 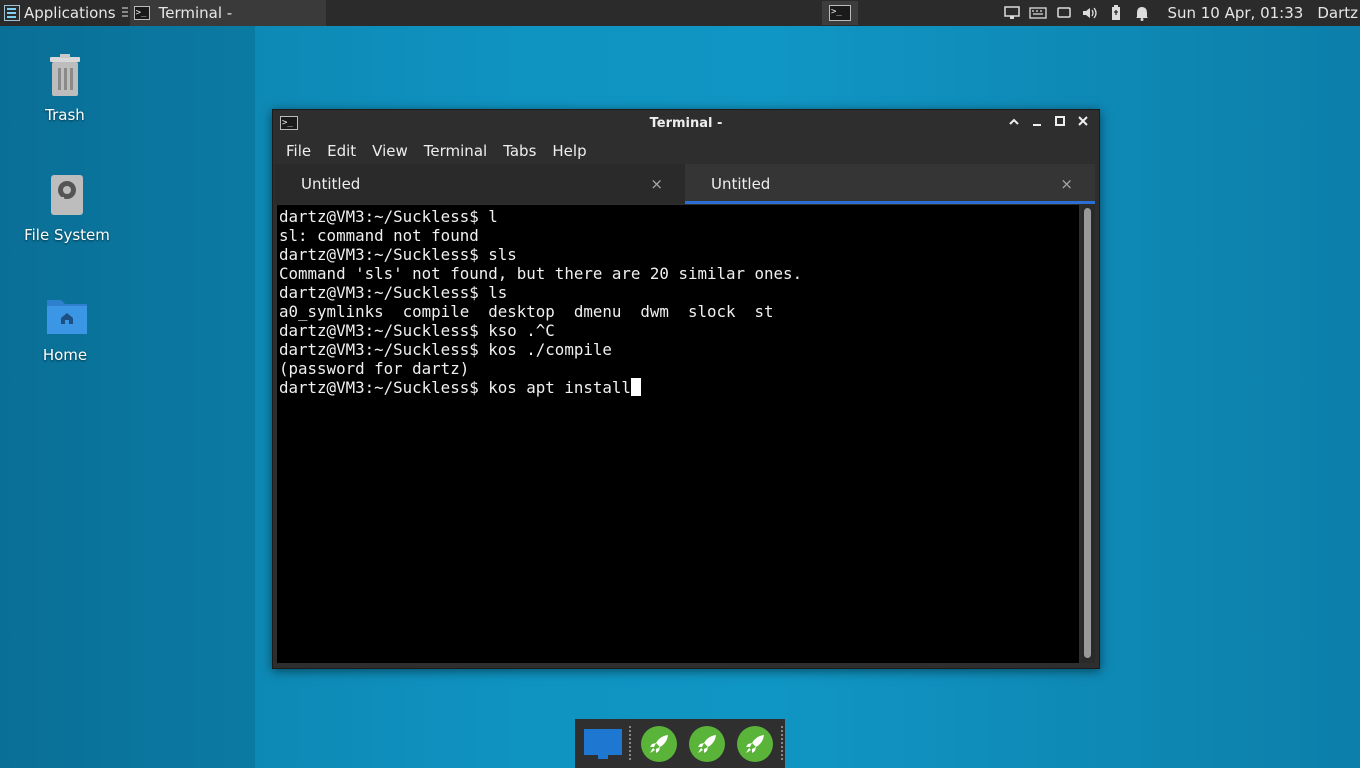 I want to click on applications-icon, so click(x=12, y=13).